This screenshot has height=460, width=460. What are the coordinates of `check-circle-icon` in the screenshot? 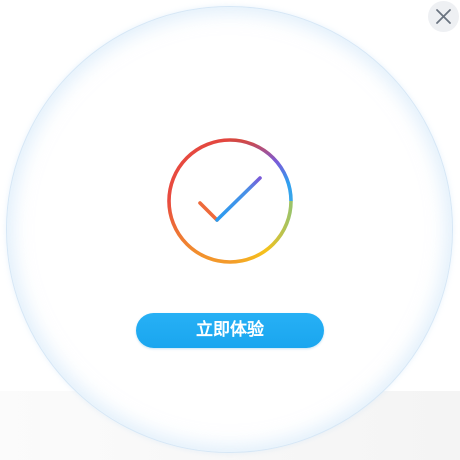 It's located at (230, 201).